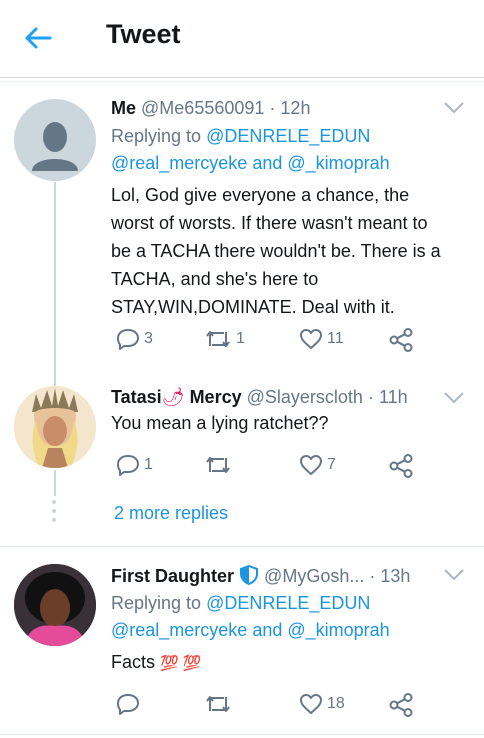  Describe the element at coordinates (215, 397) in the screenshot. I see `display-name-part: Mercy` at that location.